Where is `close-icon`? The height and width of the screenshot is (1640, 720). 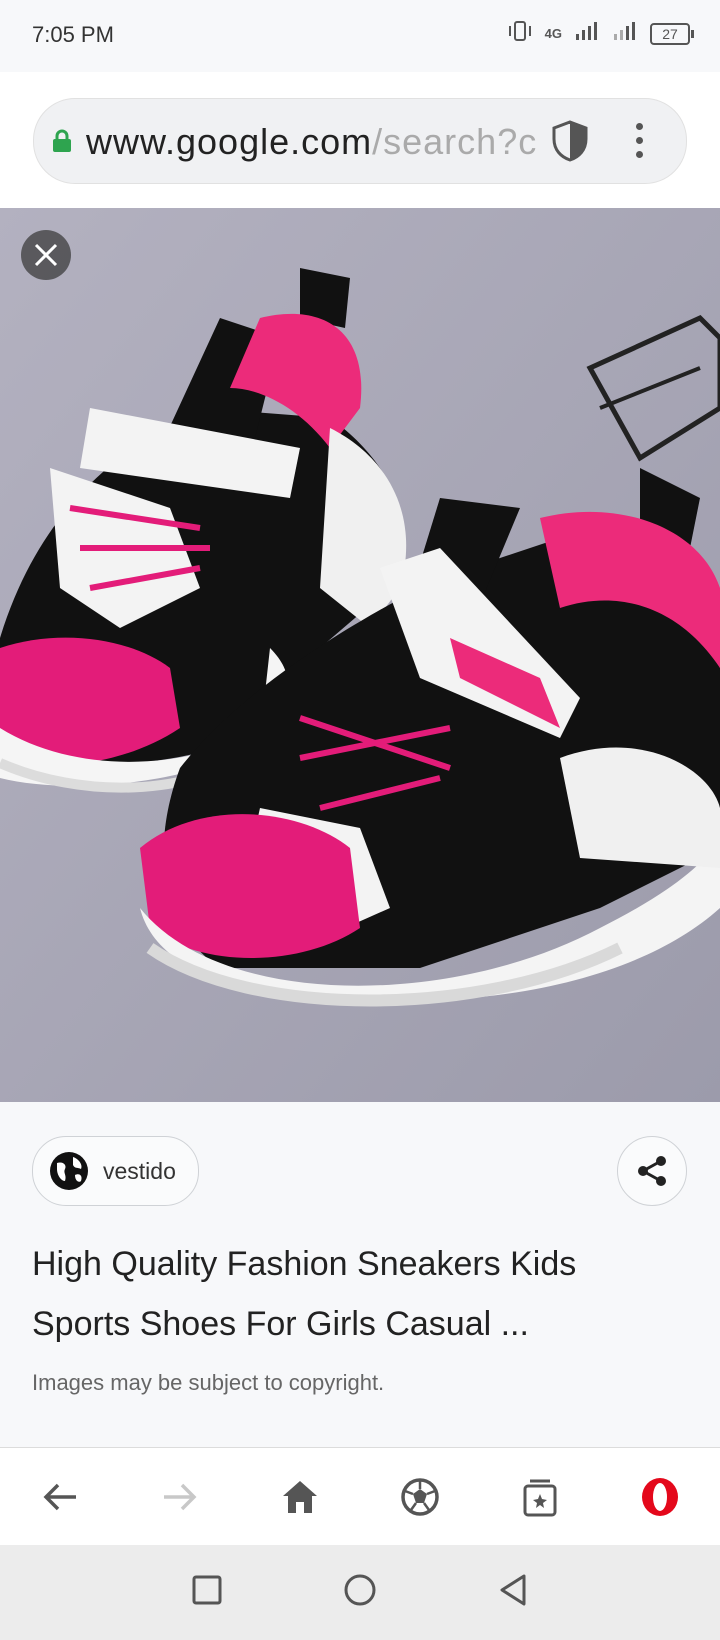
close-icon is located at coordinates (46, 255).